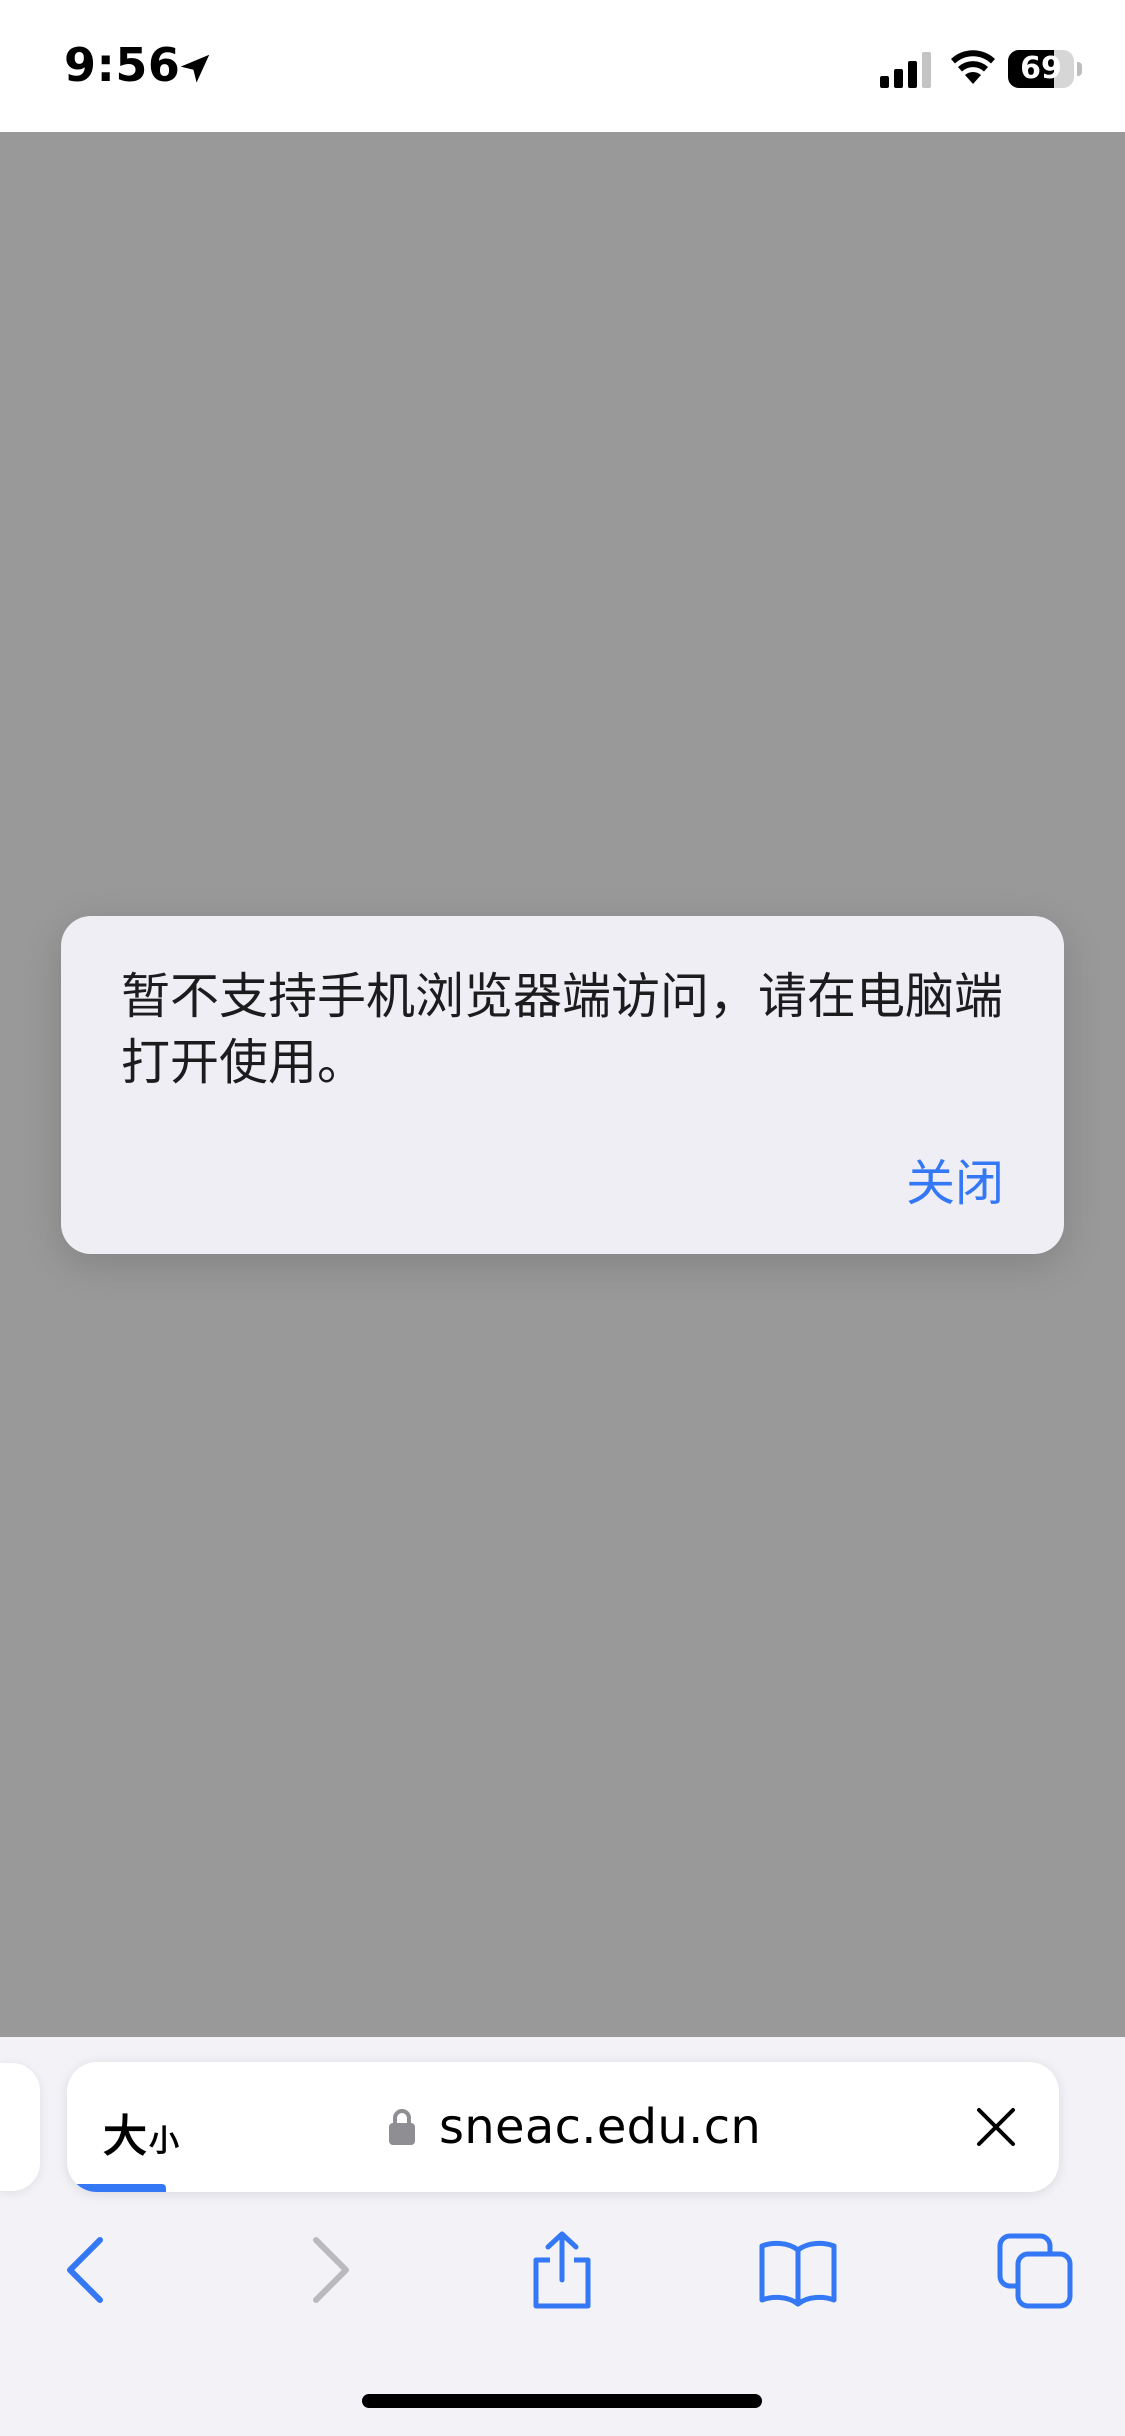  I want to click on back-icon, so click(86, 2270).